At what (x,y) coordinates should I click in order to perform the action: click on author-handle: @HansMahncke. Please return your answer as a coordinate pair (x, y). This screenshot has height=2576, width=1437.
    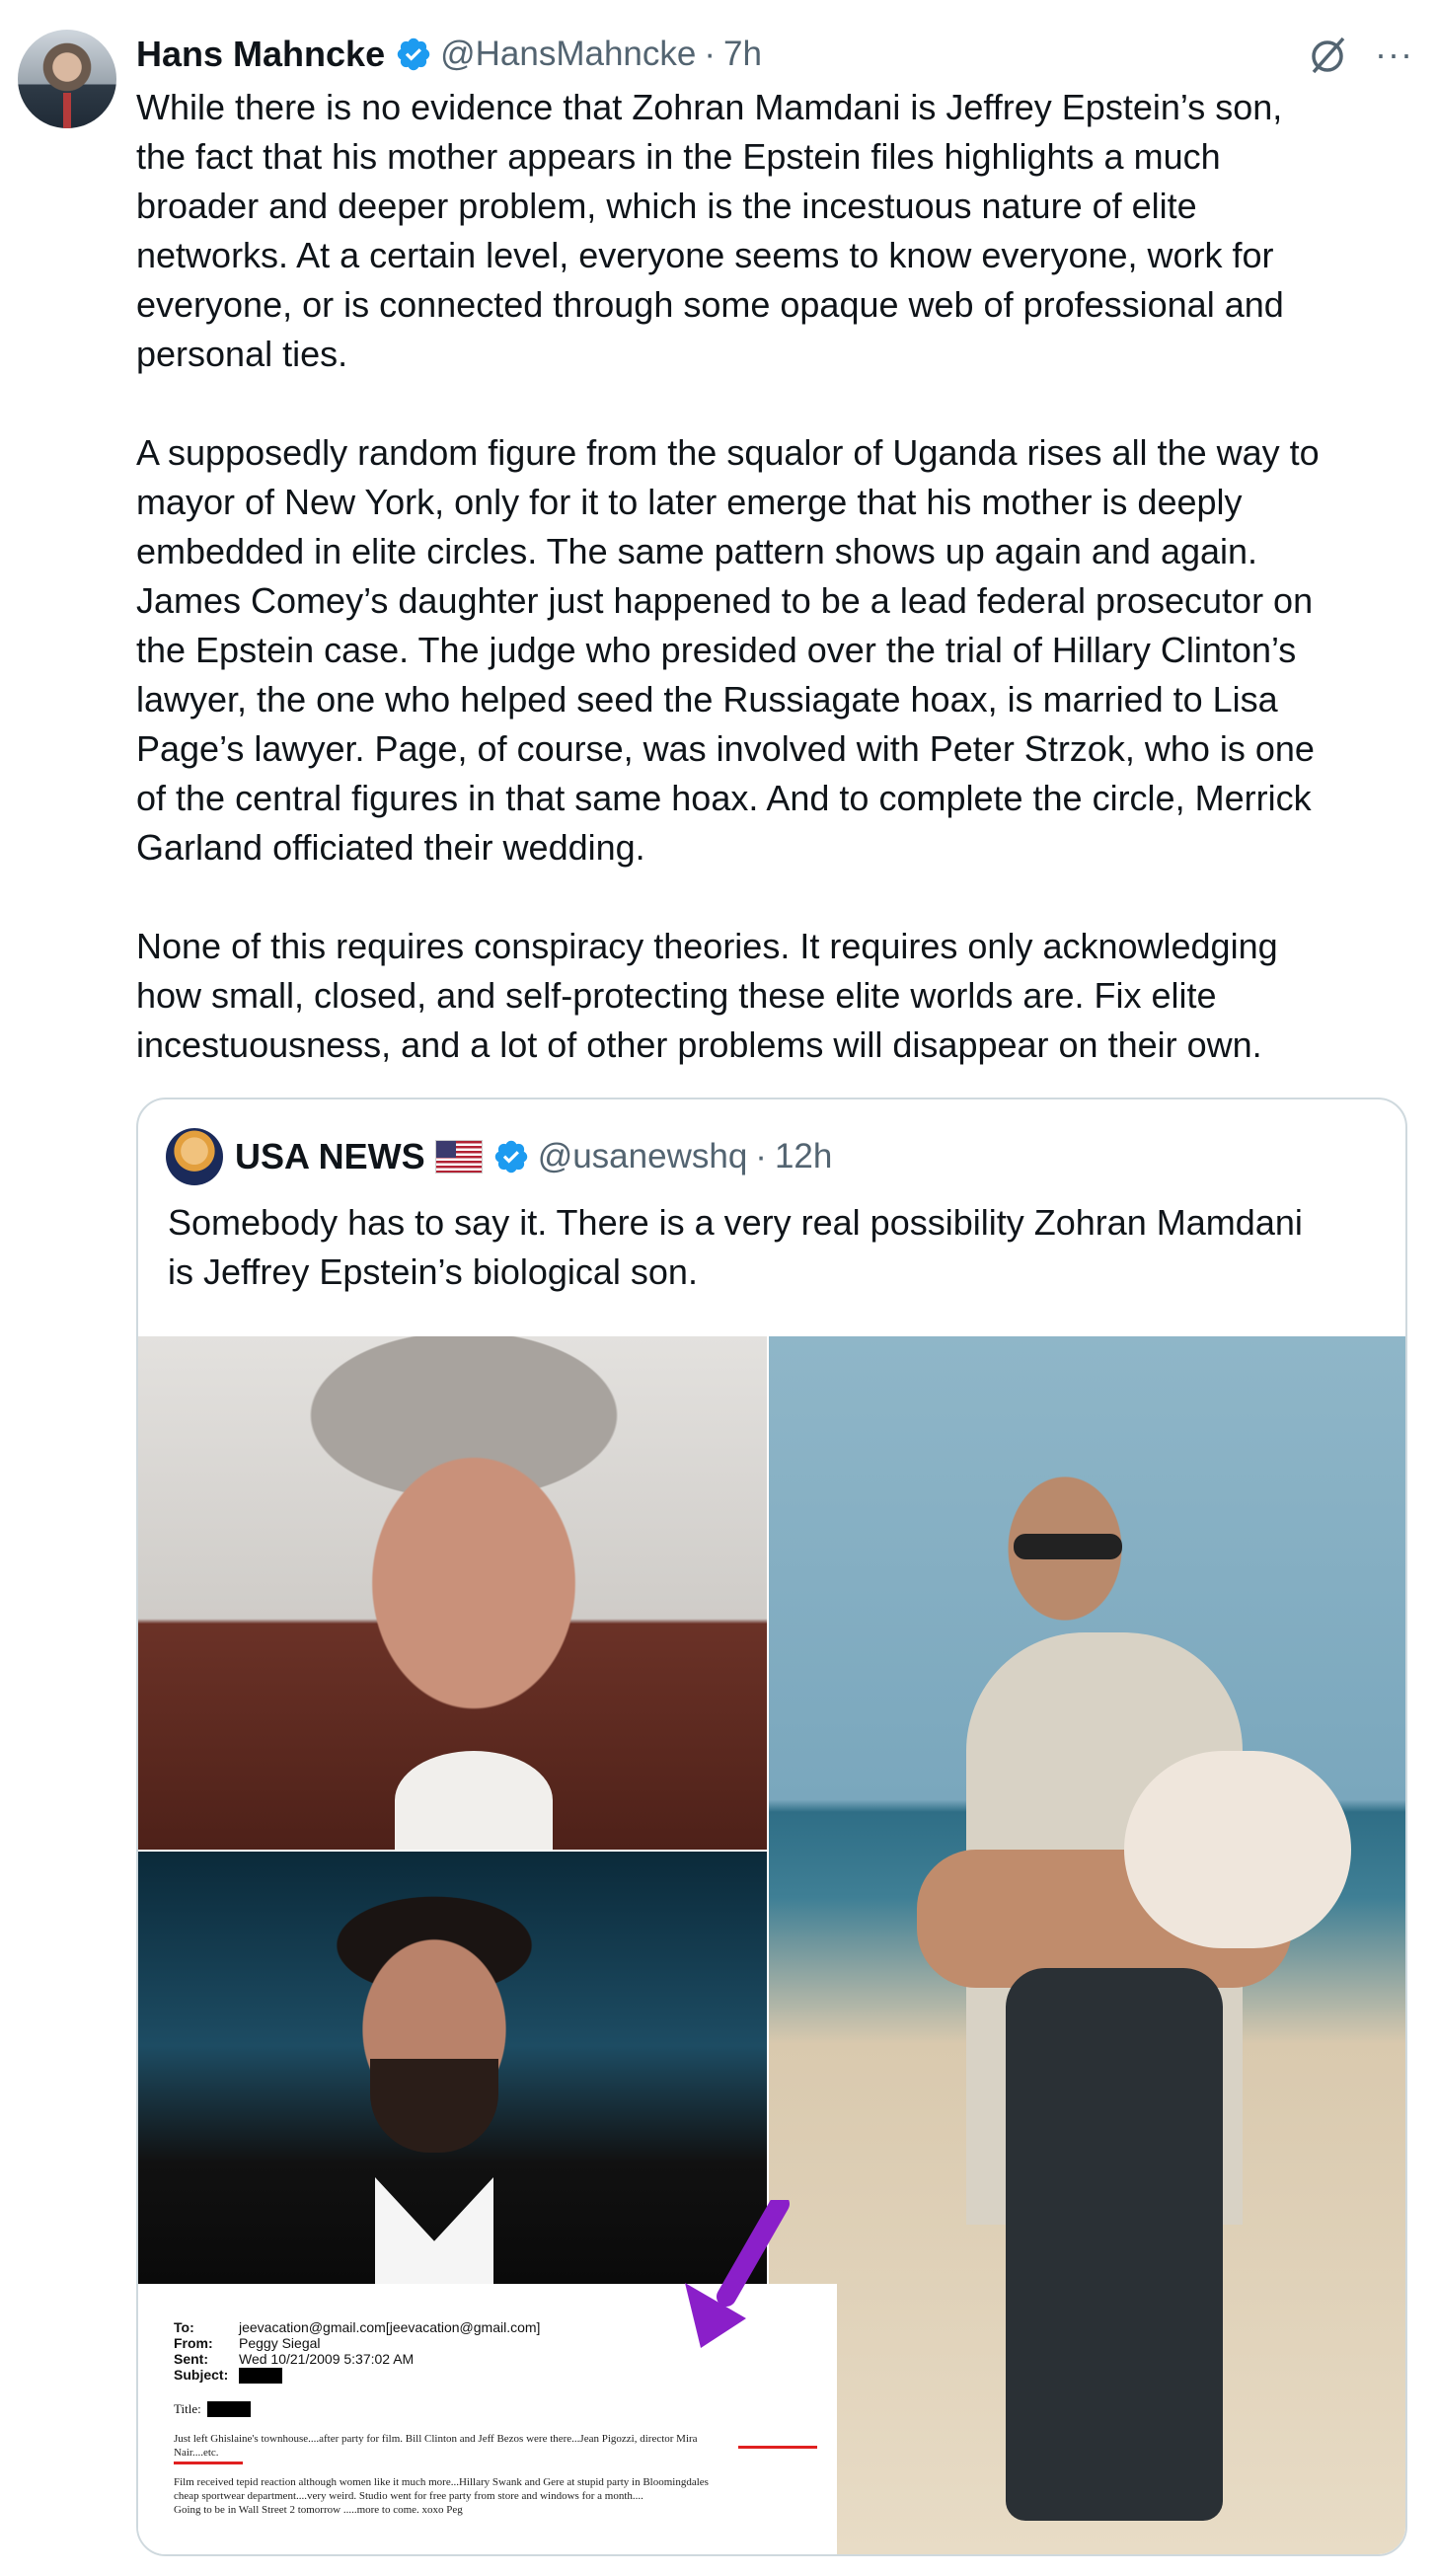
    Looking at the image, I should click on (568, 55).